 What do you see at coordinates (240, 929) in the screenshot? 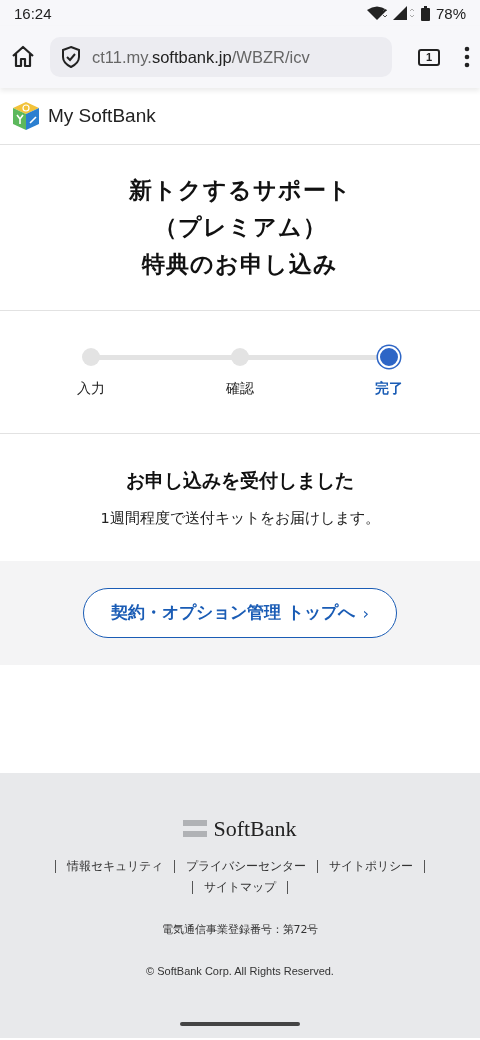
I see `registration-number: 電気通信事業登録番号：第72号` at bounding box center [240, 929].